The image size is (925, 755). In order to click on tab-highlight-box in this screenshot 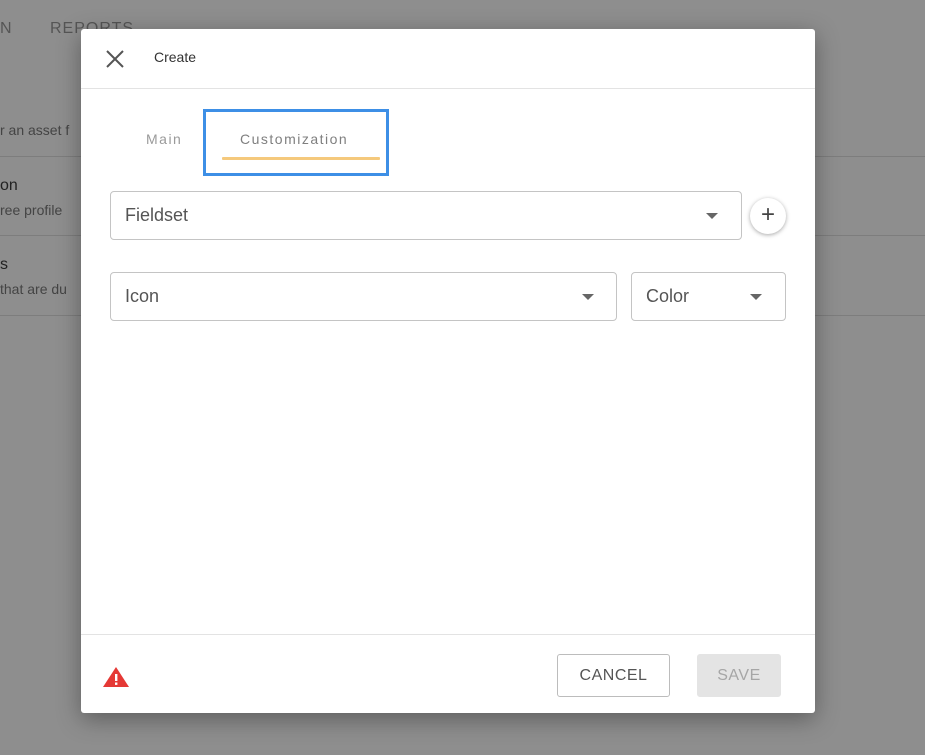, I will do `click(296, 142)`.